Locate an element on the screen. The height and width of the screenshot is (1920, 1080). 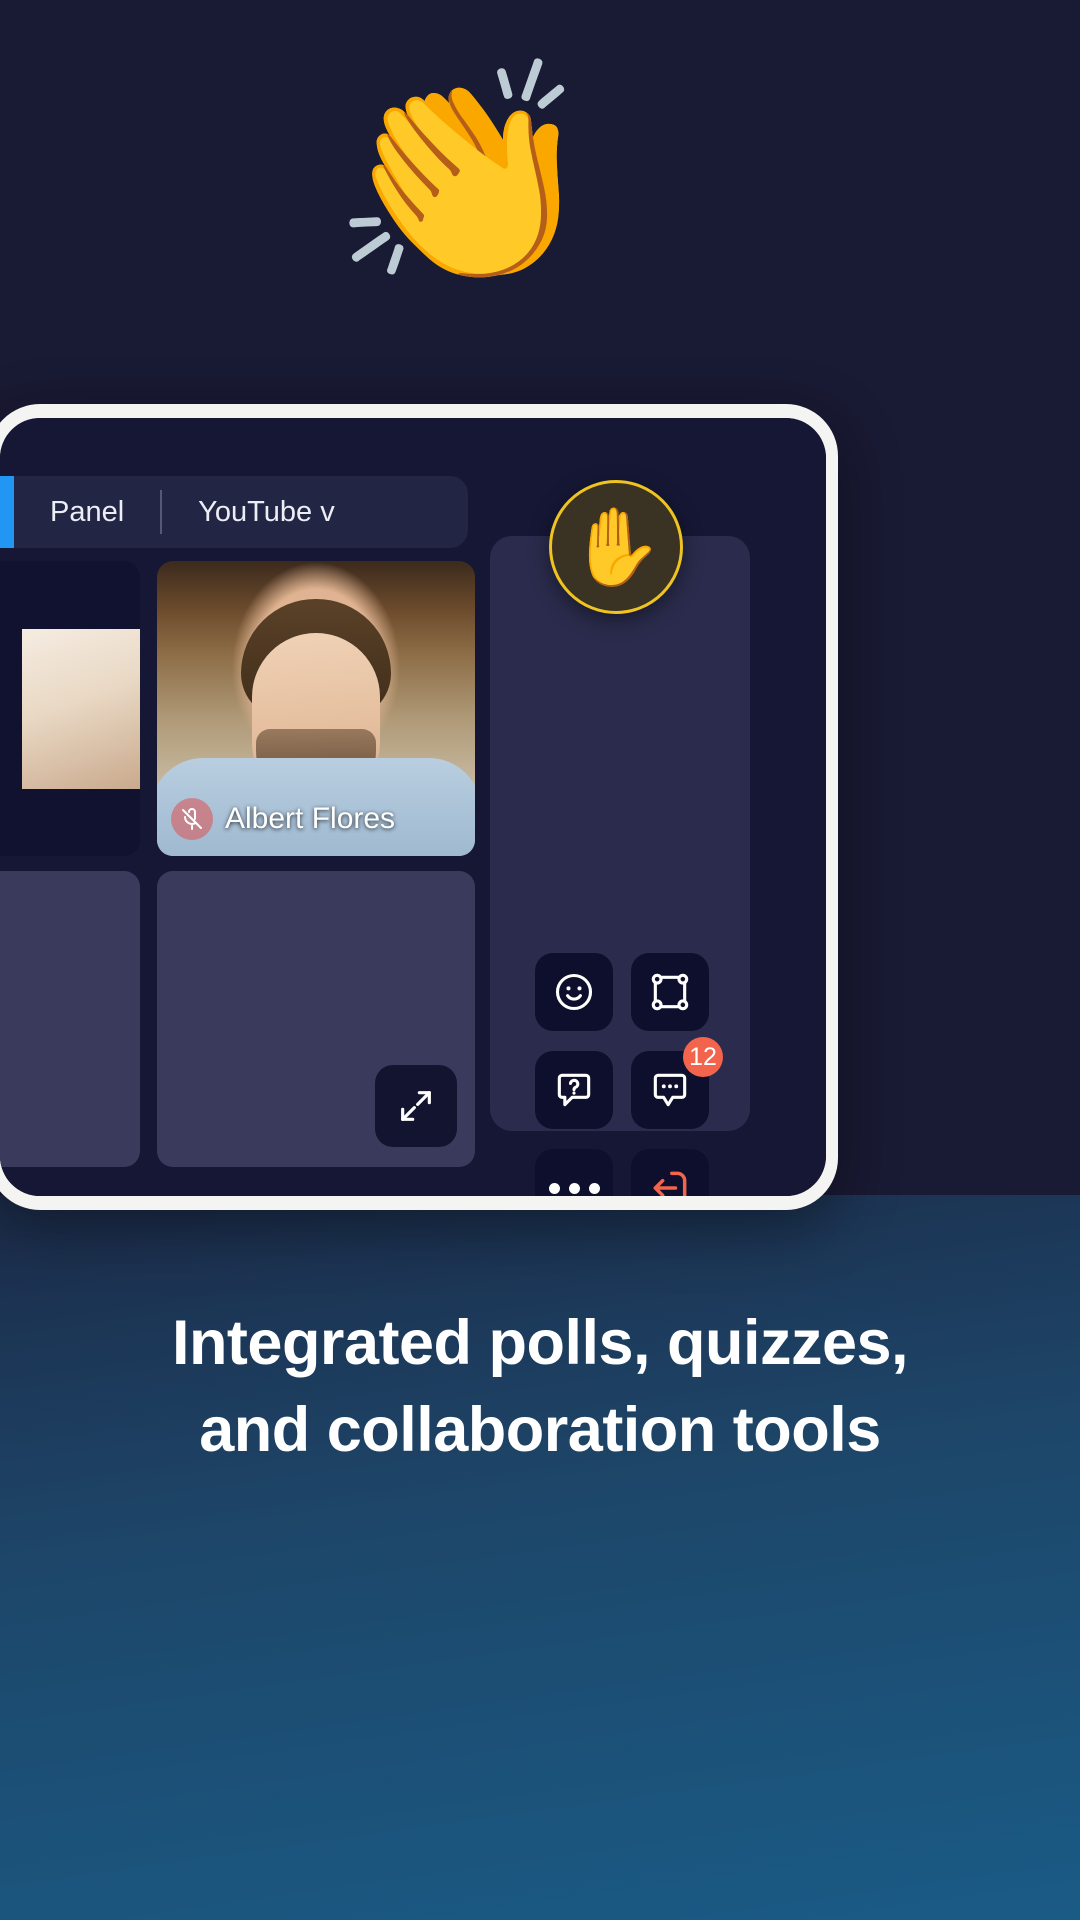
expand-icon is located at coordinates (416, 1106).